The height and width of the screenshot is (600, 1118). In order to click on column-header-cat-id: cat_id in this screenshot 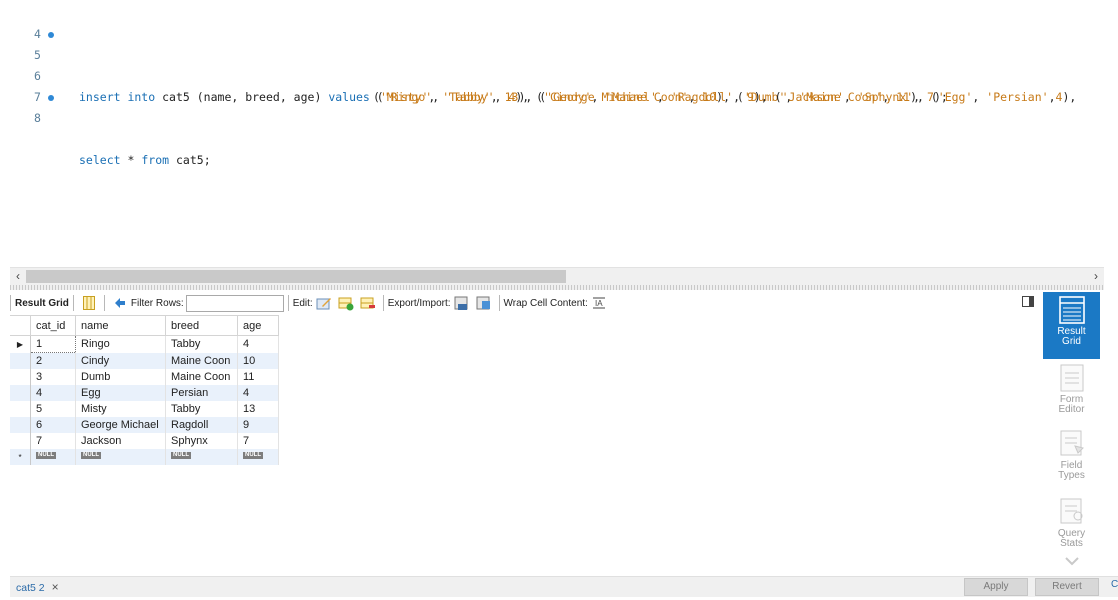, I will do `click(53, 325)`.